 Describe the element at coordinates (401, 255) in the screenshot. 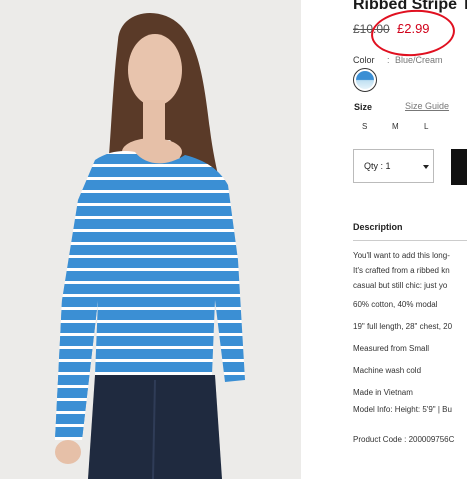

I see `description-line: You'll want to add this long-` at that location.